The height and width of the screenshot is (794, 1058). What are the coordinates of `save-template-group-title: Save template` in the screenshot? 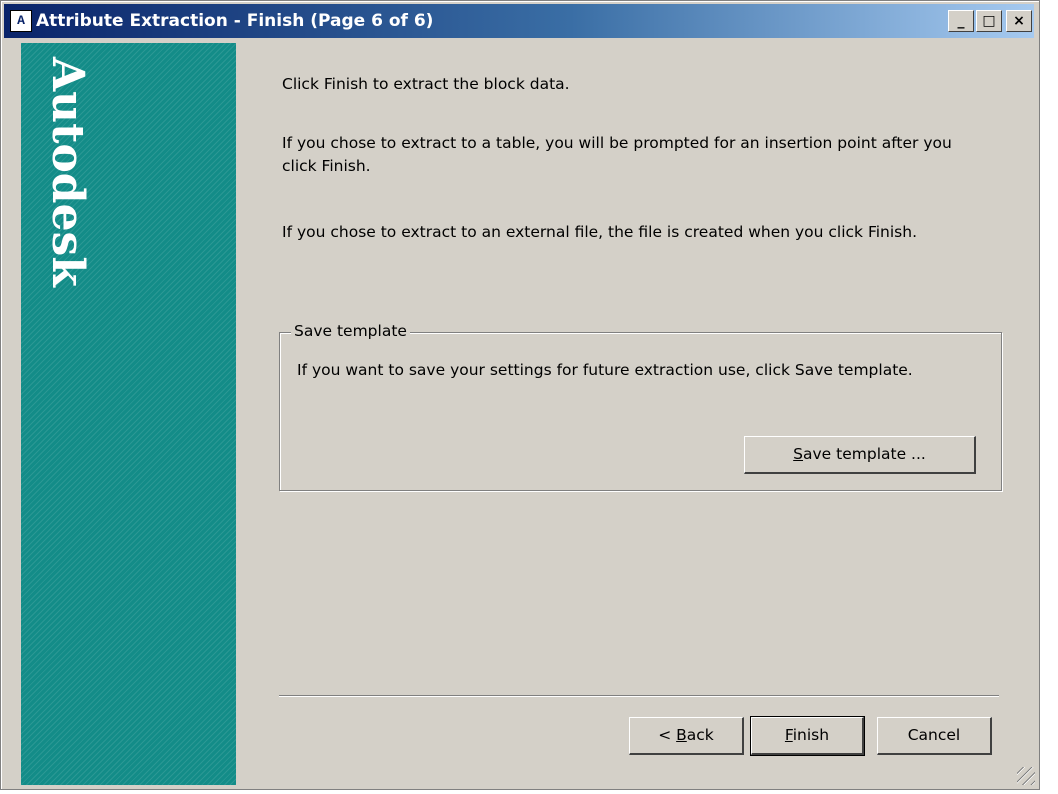 It's located at (350, 331).